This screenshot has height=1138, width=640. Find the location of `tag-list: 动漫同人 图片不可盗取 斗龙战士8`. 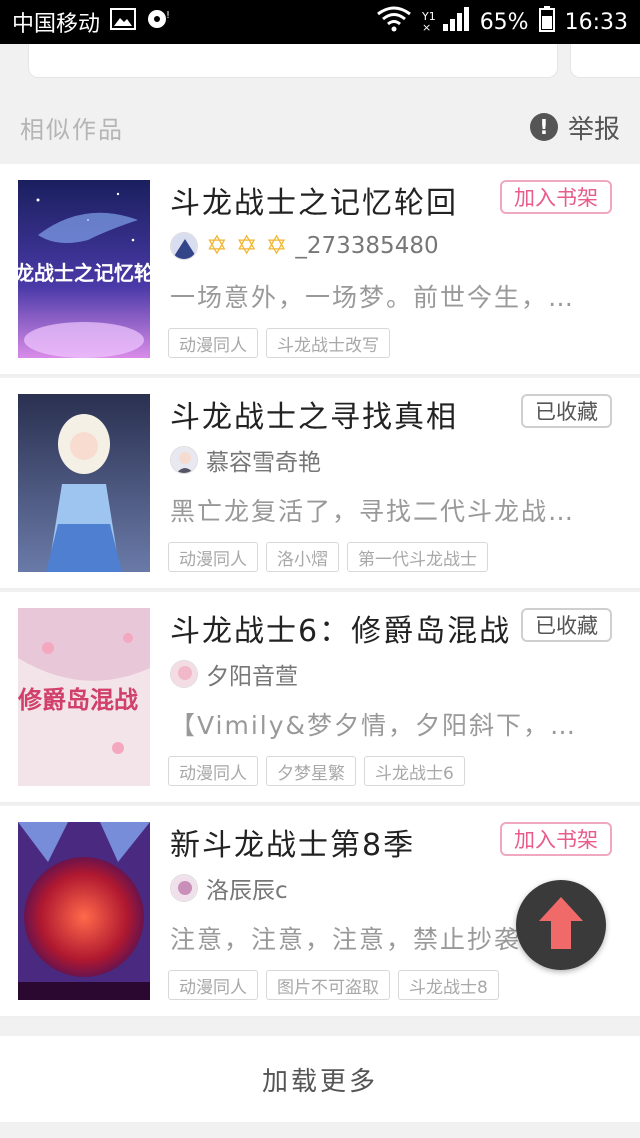

tag-list: 动漫同人 图片不可盗取 斗龙战士8 is located at coordinates (333, 985).